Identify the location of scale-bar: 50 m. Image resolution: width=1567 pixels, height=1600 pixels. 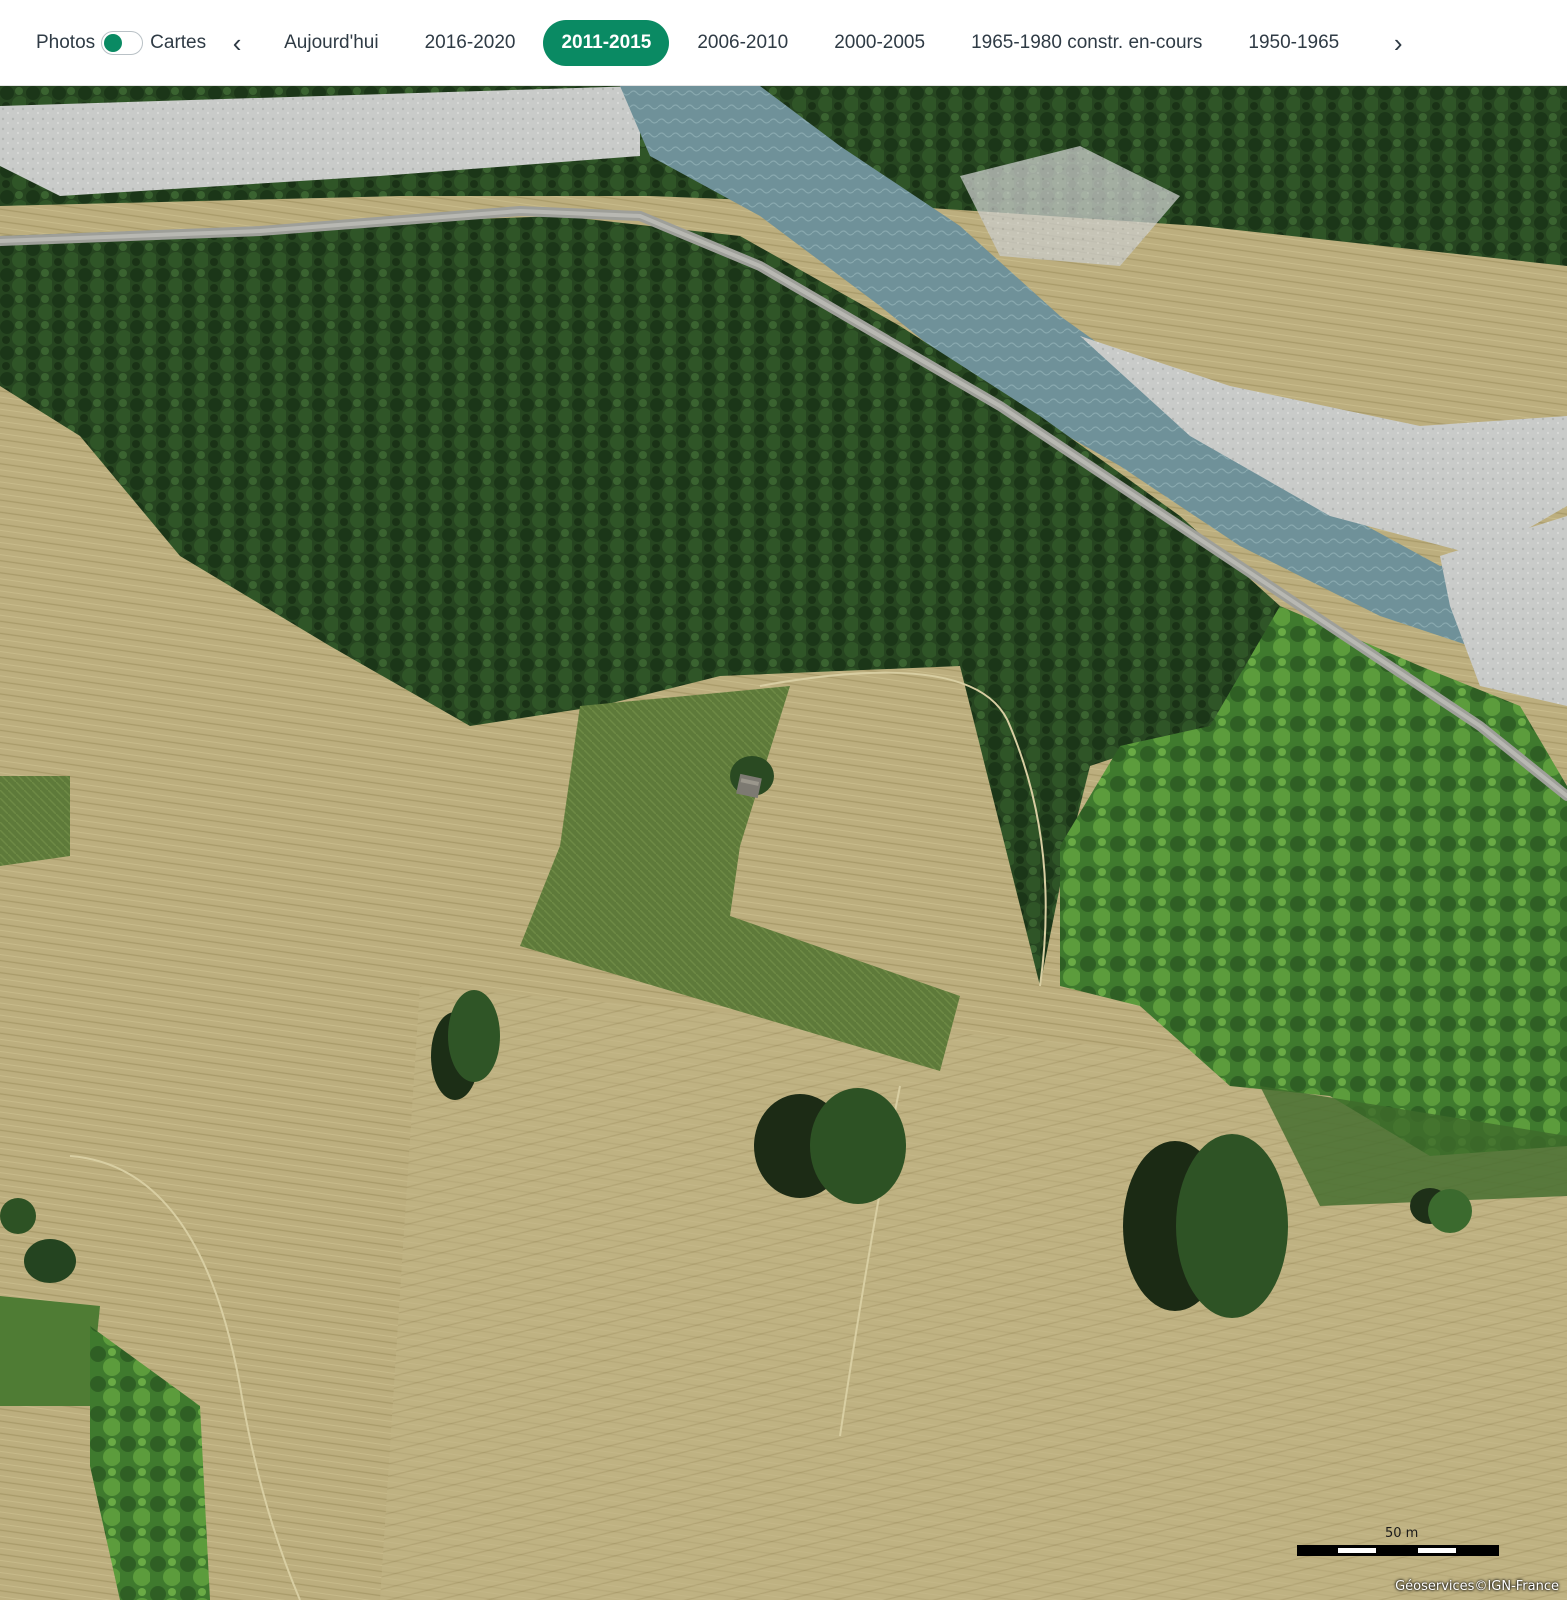
(1398, 1546).